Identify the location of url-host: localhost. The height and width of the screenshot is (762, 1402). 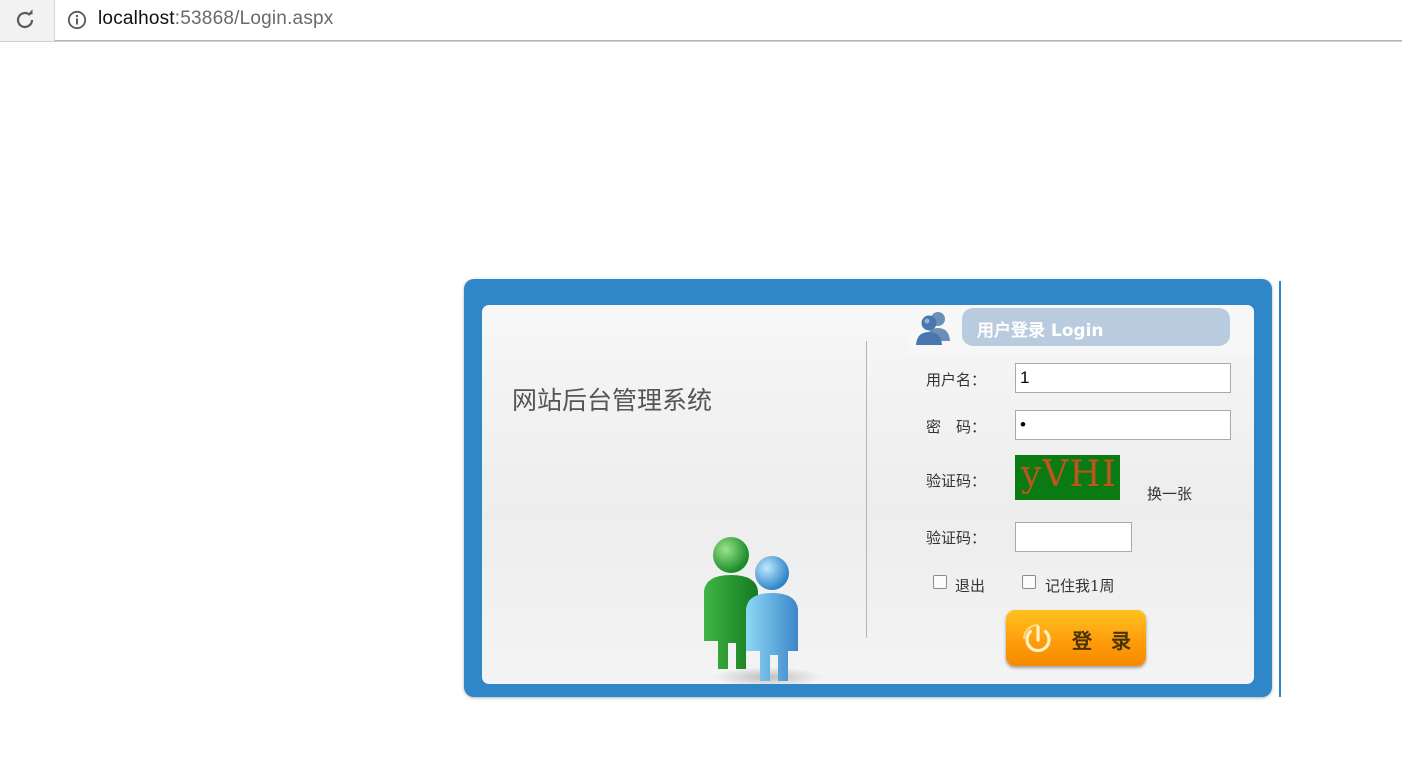
(136, 18).